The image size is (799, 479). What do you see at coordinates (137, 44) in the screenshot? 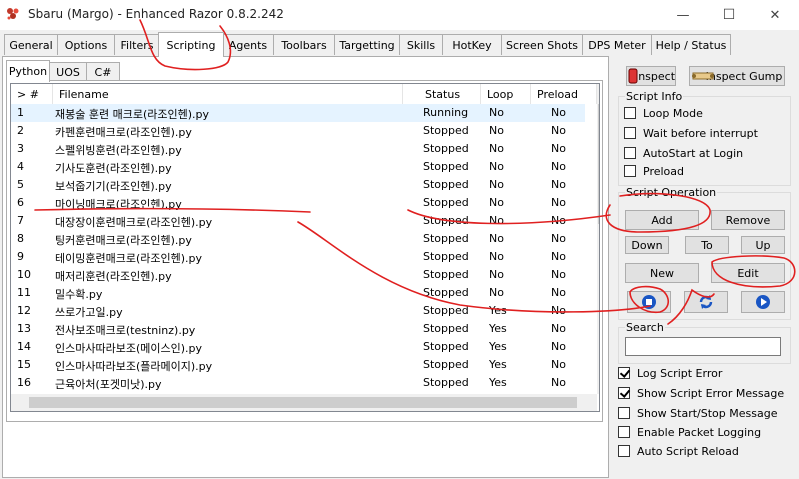
I see `tab-filters: Filters` at bounding box center [137, 44].